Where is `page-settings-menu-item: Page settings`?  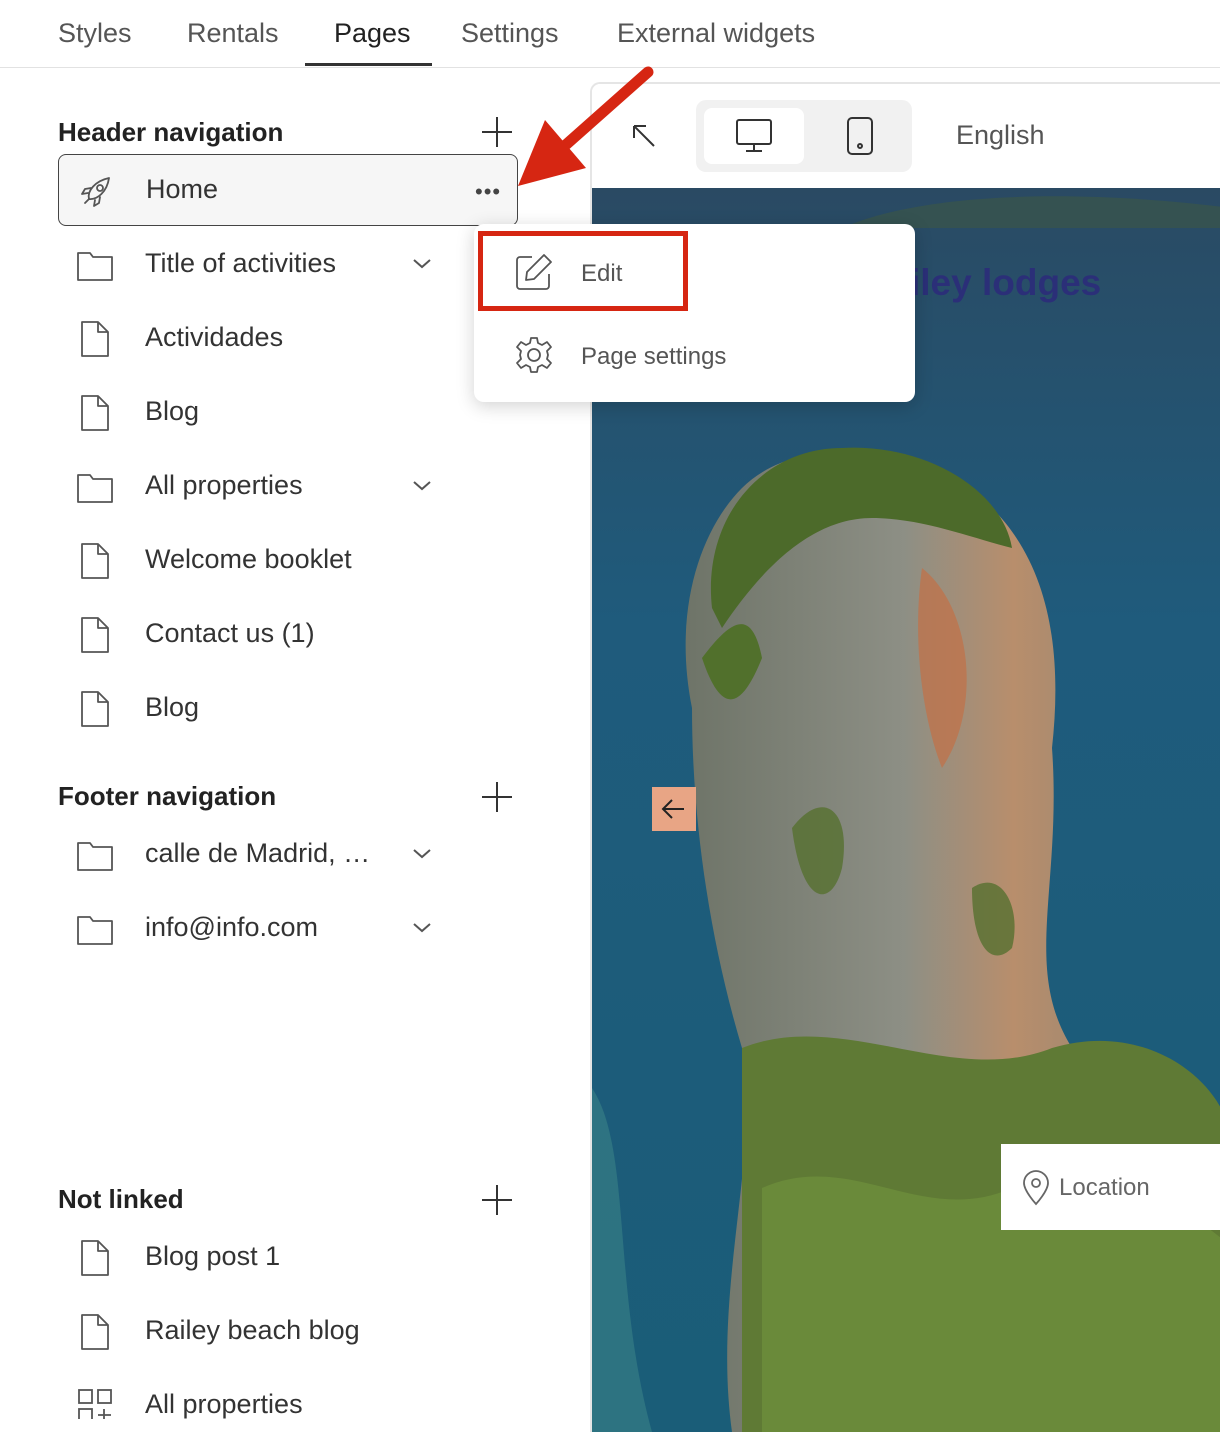 page-settings-menu-item: Page settings is located at coordinates (704, 355).